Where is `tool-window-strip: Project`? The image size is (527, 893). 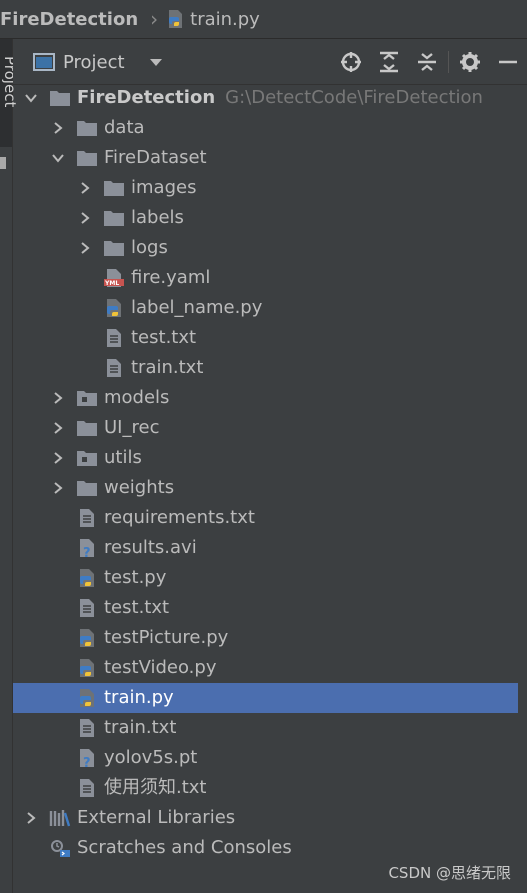 tool-window-strip: Project is located at coordinates (9, 466).